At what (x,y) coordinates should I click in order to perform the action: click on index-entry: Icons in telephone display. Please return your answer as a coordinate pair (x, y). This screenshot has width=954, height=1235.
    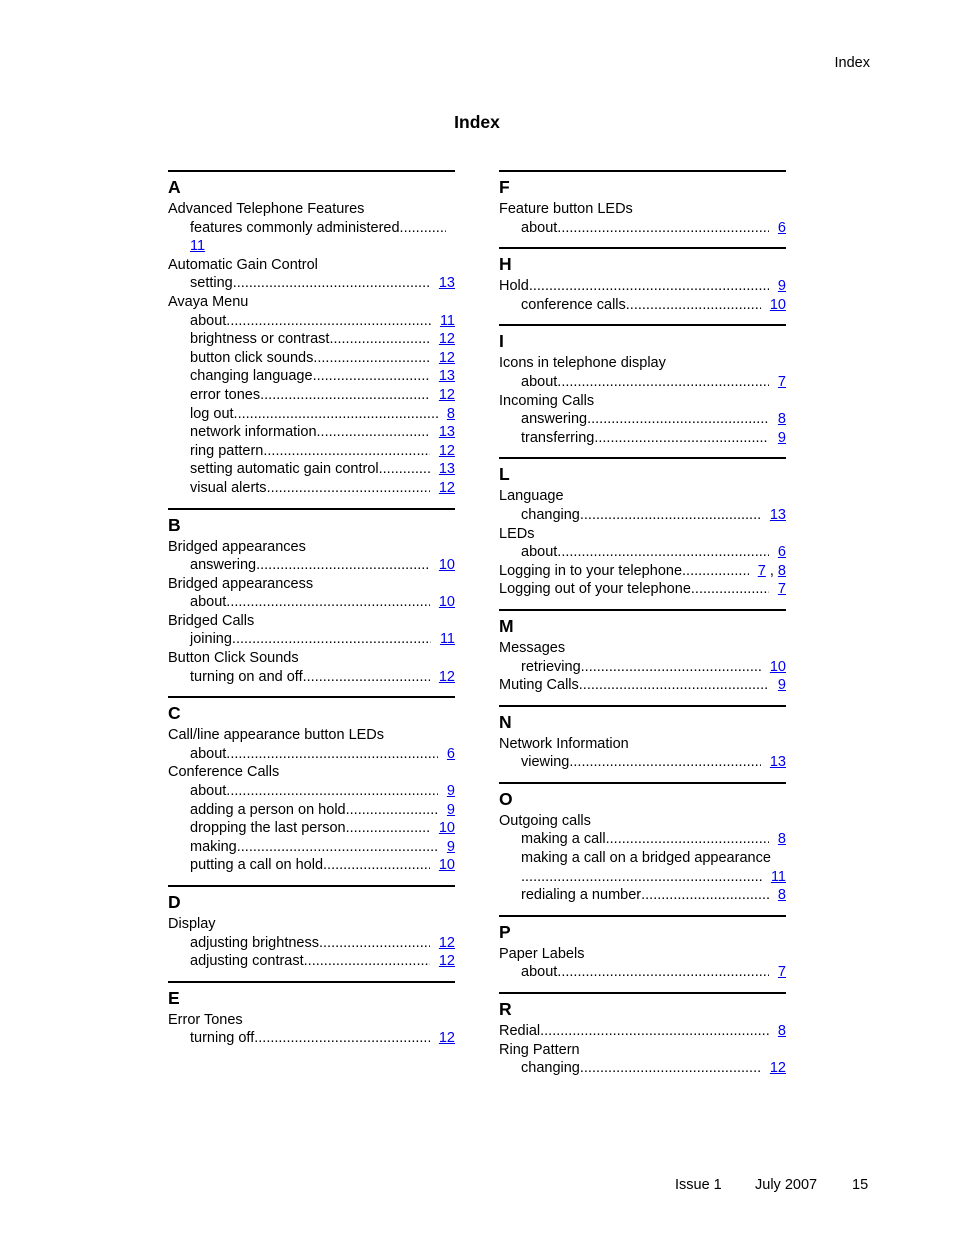
    Looking at the image, I should click on (582, 363).